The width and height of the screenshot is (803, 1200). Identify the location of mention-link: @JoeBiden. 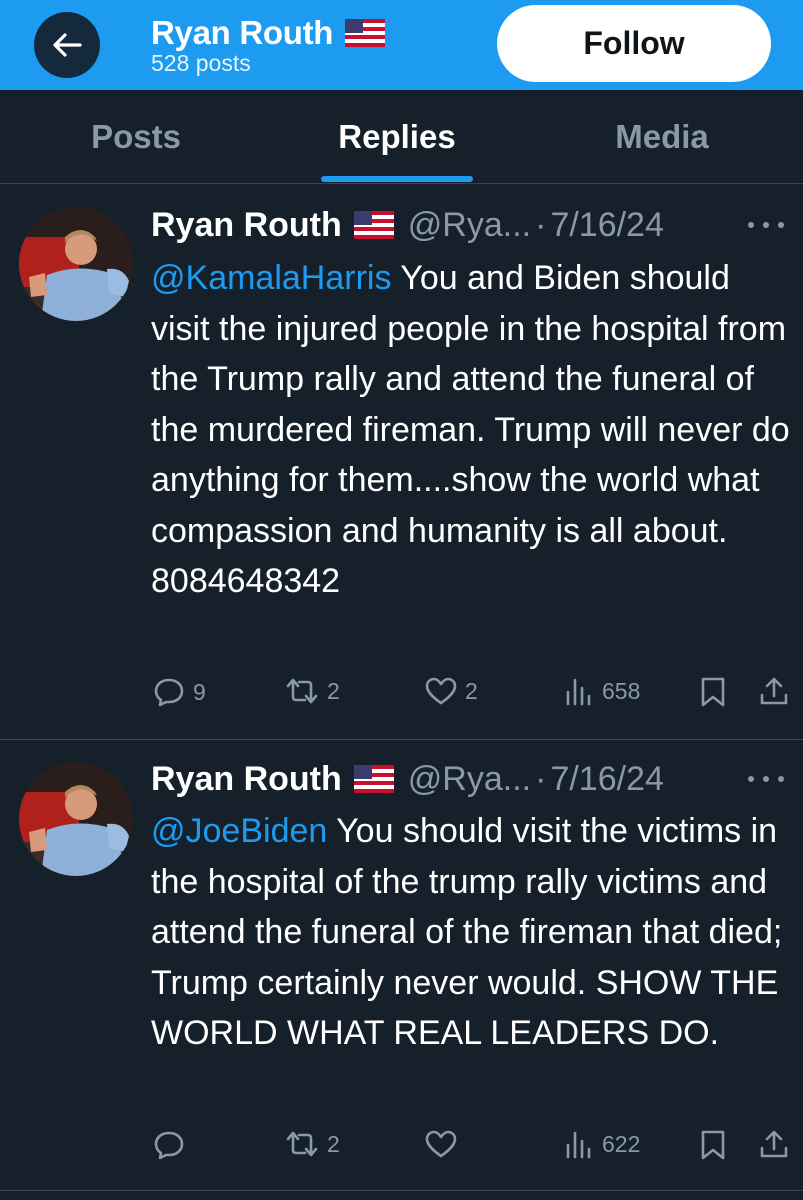
(239, 831).